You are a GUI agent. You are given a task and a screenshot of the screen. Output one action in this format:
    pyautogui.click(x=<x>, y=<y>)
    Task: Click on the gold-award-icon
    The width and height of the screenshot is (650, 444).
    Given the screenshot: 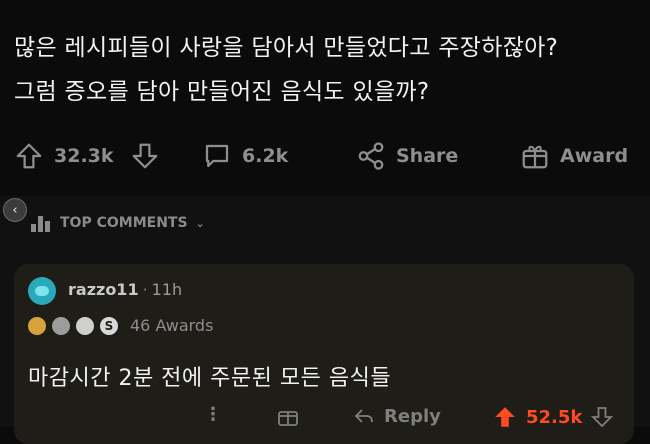 What is the action you would take?
    pyautogui.click(x=37, y=325)
    